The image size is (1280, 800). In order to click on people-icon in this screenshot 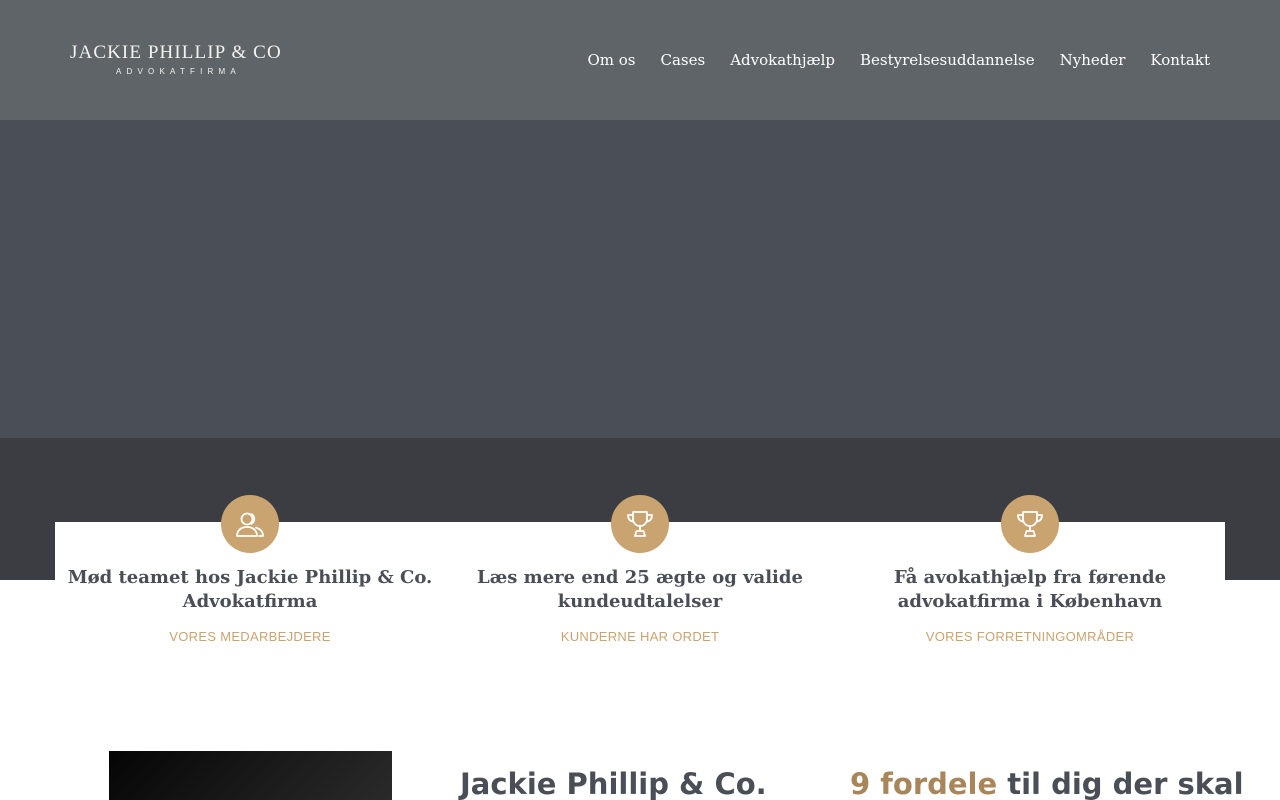, I will do `click(250, 524)`.